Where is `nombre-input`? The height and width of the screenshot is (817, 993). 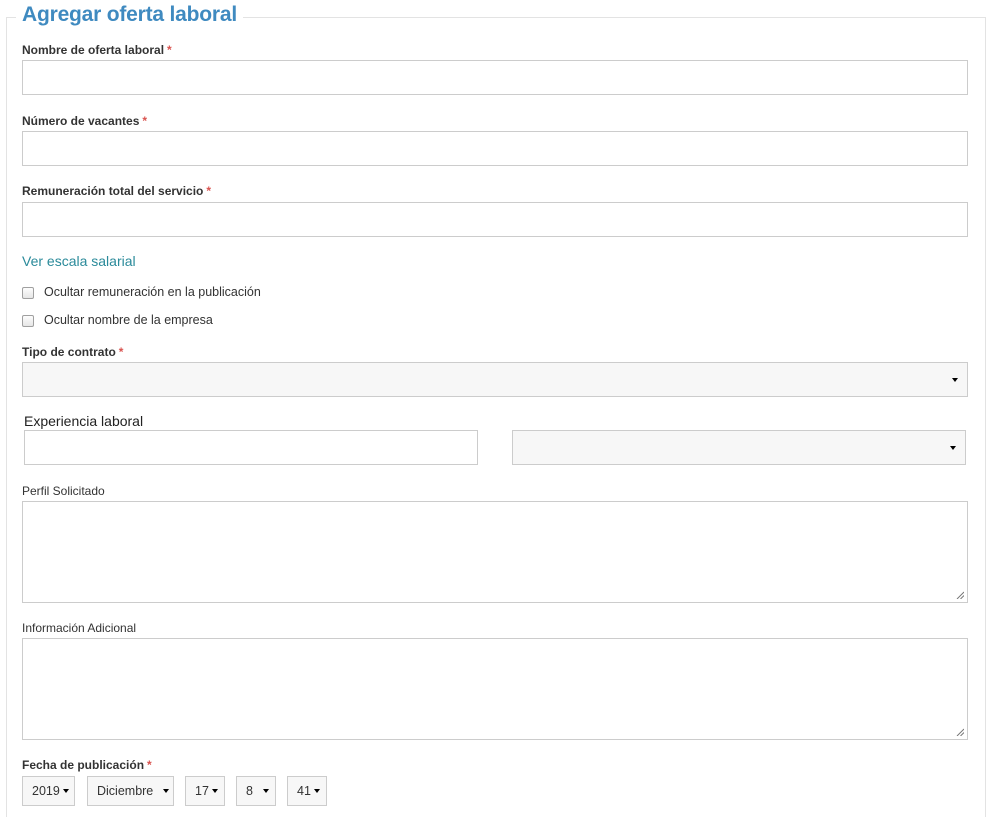 nombre-input is located at coordinates (495, 77).